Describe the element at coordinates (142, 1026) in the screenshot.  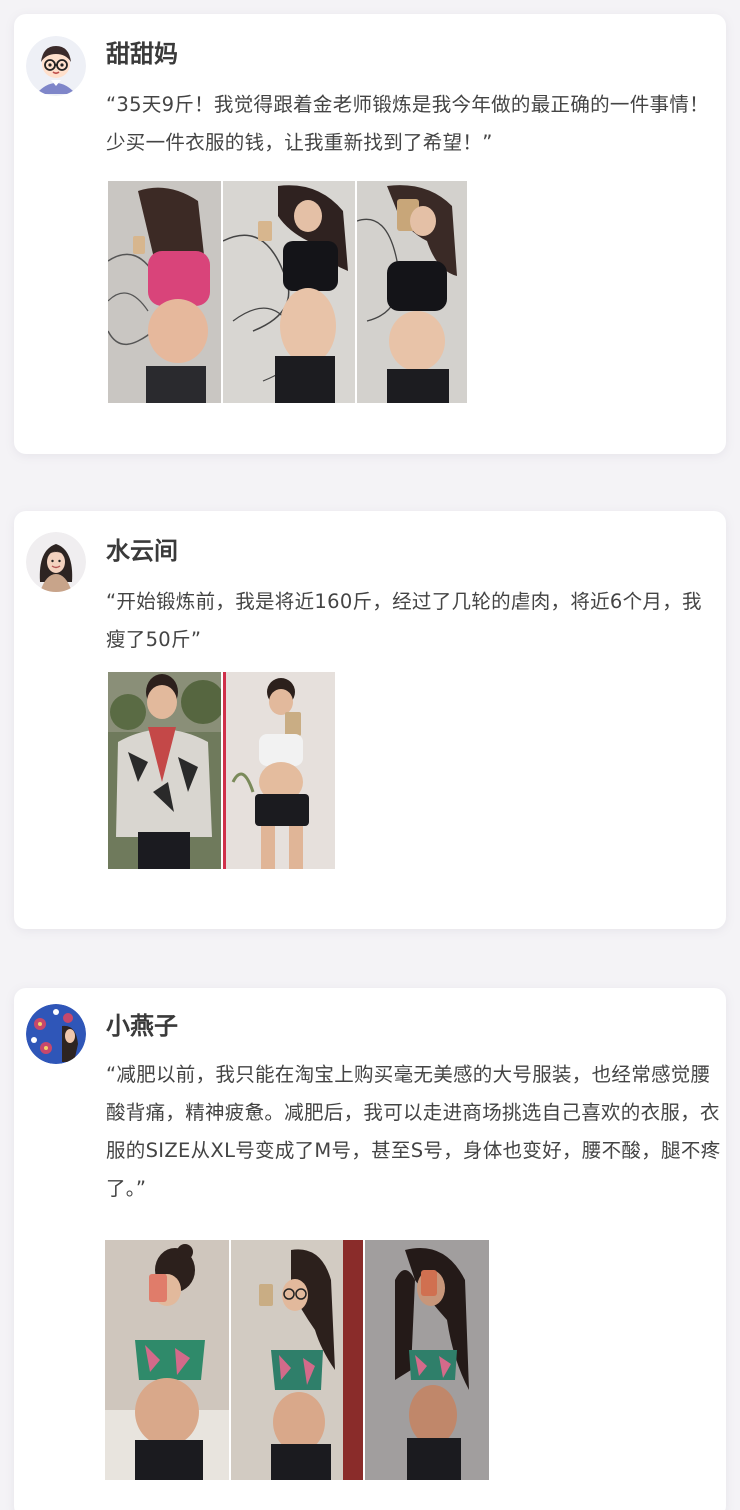
I see `user-name: 小燕子` at that location.